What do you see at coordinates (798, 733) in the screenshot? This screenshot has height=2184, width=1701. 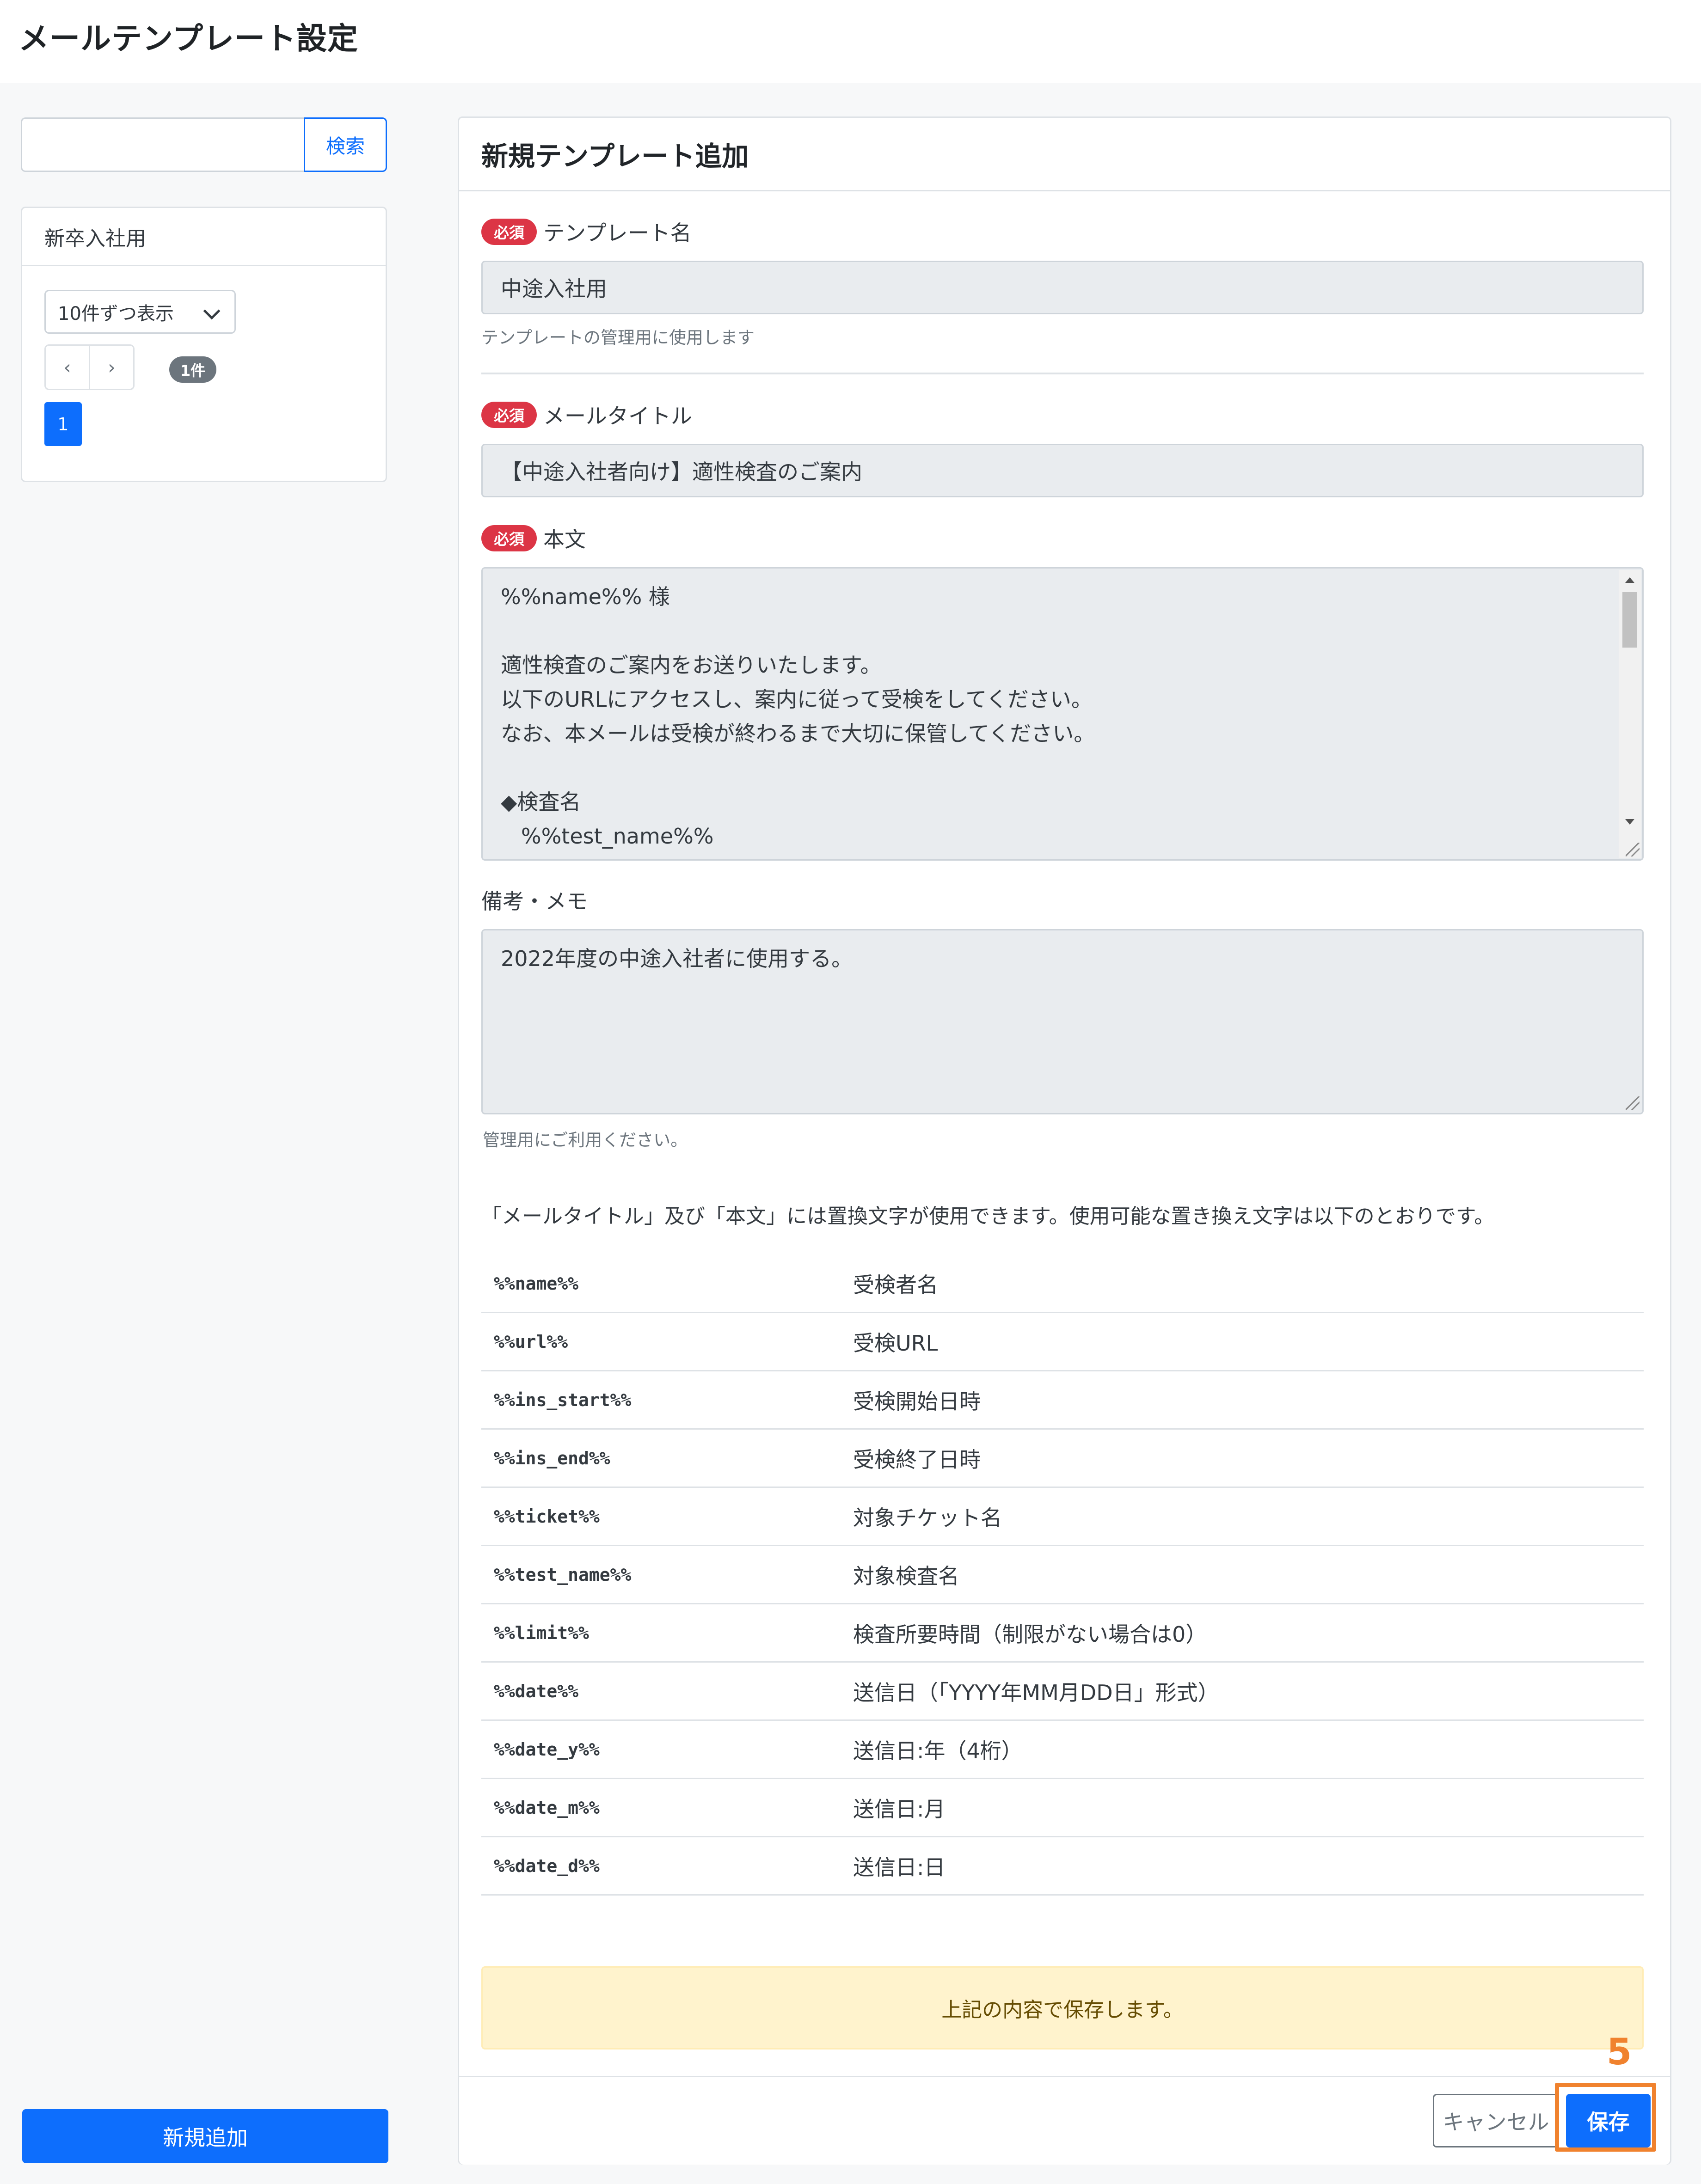 I see `body-line: なお、本メールは受検が終わるまで大切に保管してください。` at bounding box center [798, 733].